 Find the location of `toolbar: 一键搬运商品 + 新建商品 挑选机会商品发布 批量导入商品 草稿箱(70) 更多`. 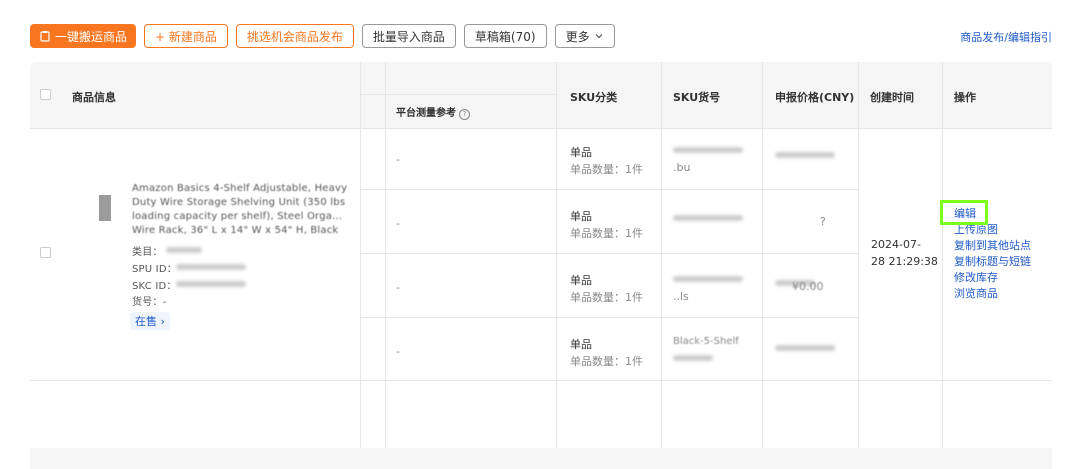

toolbar: 一键搬运商品 + 新建商品 挑选机会商品发布 批量导入商品 草稿箱(70) 更多 is located at coordinates (322, 36).